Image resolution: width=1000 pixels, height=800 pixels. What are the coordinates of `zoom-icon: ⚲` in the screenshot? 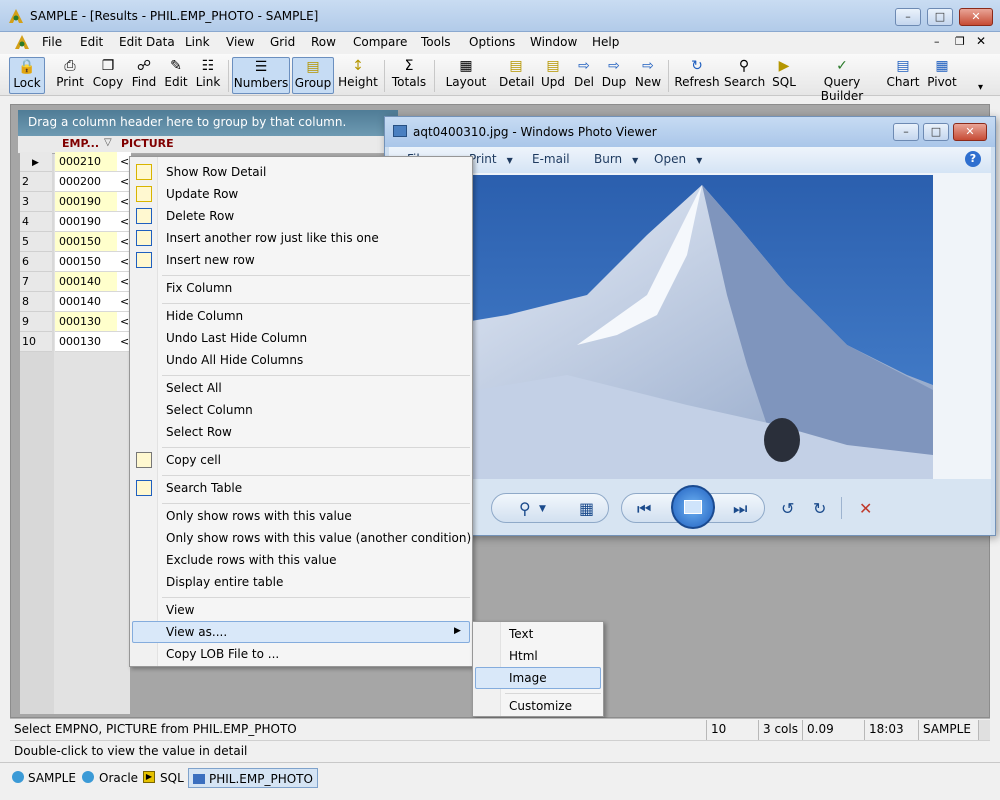 It's located at (525, 508).